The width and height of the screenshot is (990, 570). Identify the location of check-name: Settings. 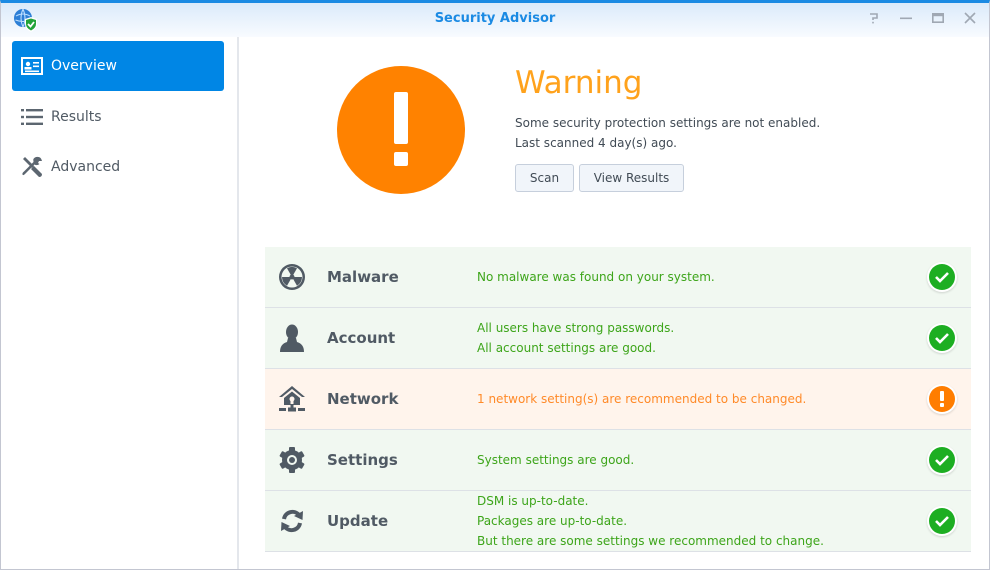
(362, 460).